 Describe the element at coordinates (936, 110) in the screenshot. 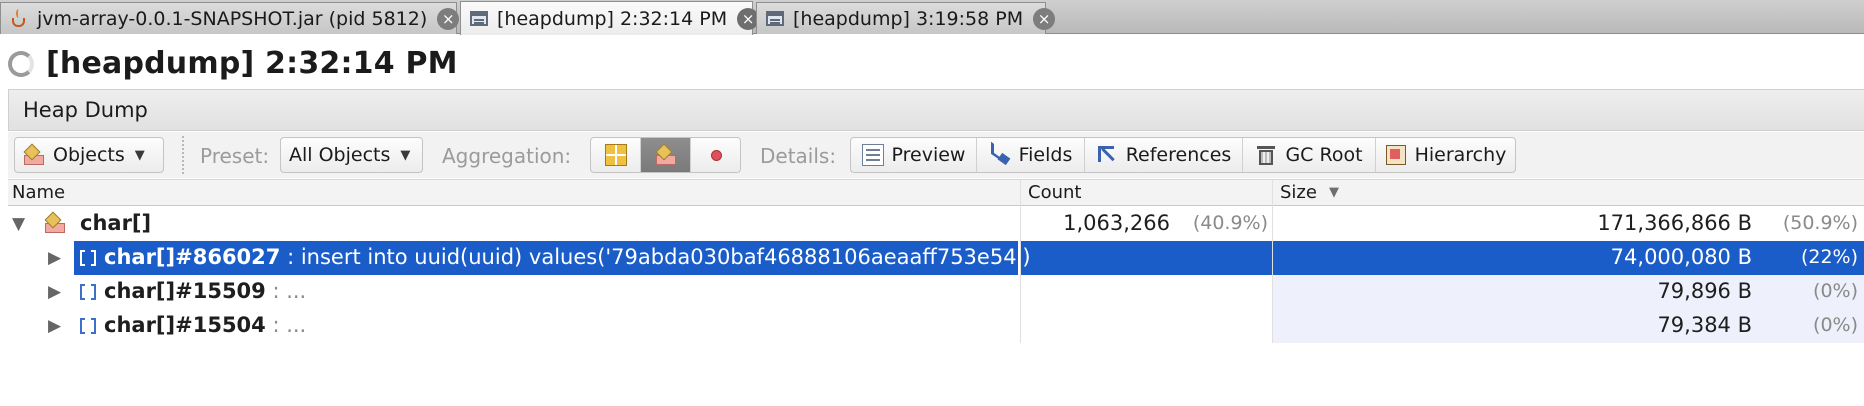

I see `section-header: Heap Dump` at that location.